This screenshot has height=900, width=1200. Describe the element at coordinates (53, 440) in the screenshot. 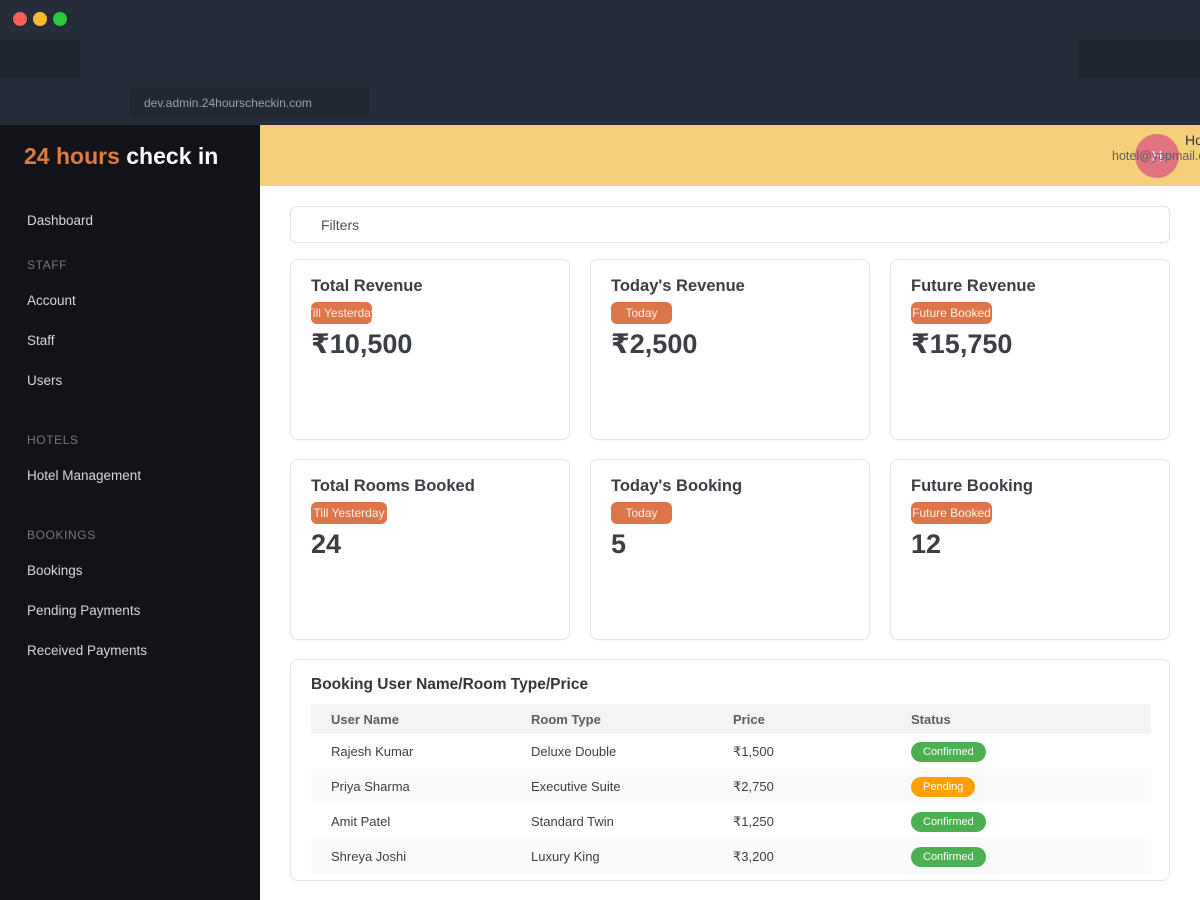

I see `sidebar-section-hotels: HOTELS` at that location.